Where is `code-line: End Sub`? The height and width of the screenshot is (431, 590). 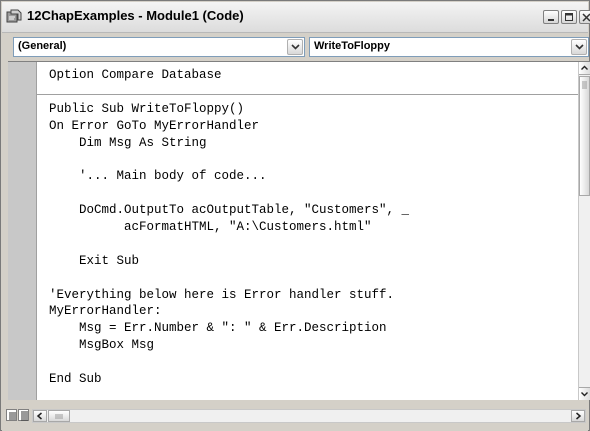
code-line: End Sub is located at coordinates (314, 379).